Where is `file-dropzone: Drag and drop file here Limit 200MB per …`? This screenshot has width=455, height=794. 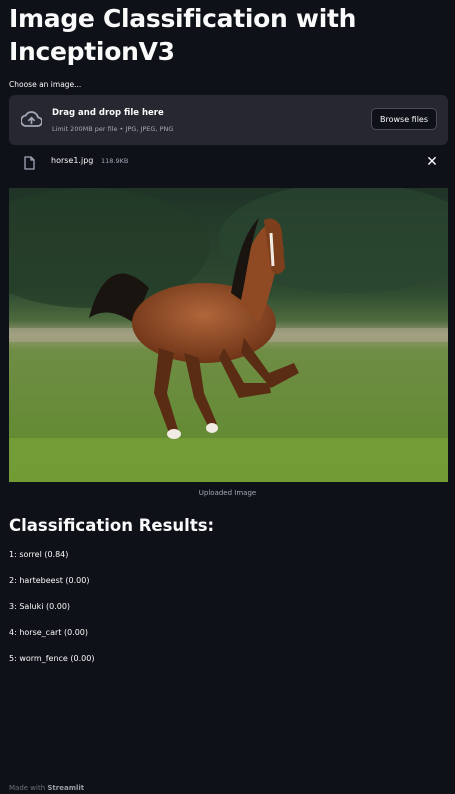
file-dropzone: Drag and drop file here Limit 200MB per … is located at coordinates (228, 120).